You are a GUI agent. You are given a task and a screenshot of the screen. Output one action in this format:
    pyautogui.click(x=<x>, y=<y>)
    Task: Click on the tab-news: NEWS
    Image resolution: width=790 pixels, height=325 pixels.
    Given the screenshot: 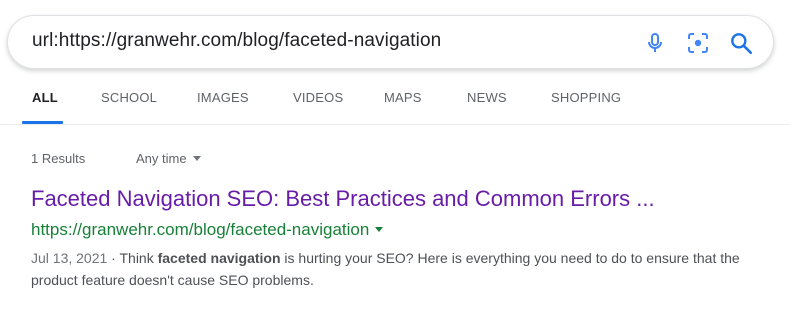 What is the action you would take?
    pyautogui.click(x=487, y=106)
    